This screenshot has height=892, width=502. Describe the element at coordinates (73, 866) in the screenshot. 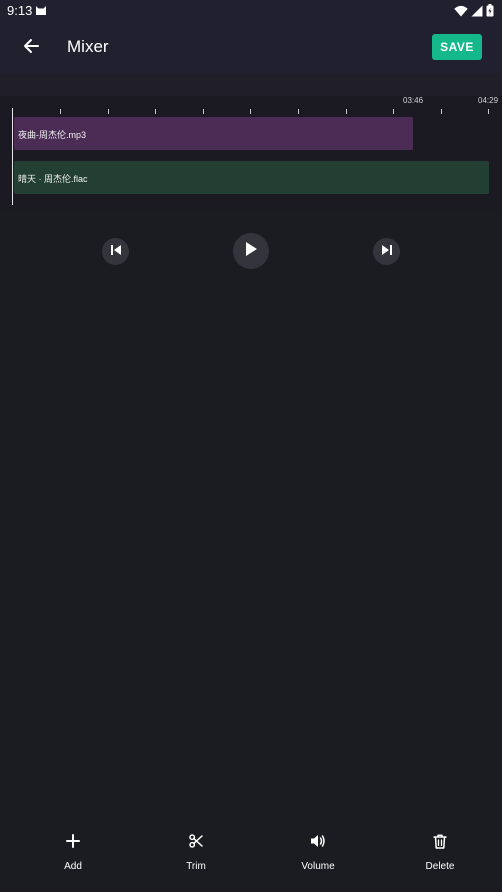

I see `add-label: Add` at that location.